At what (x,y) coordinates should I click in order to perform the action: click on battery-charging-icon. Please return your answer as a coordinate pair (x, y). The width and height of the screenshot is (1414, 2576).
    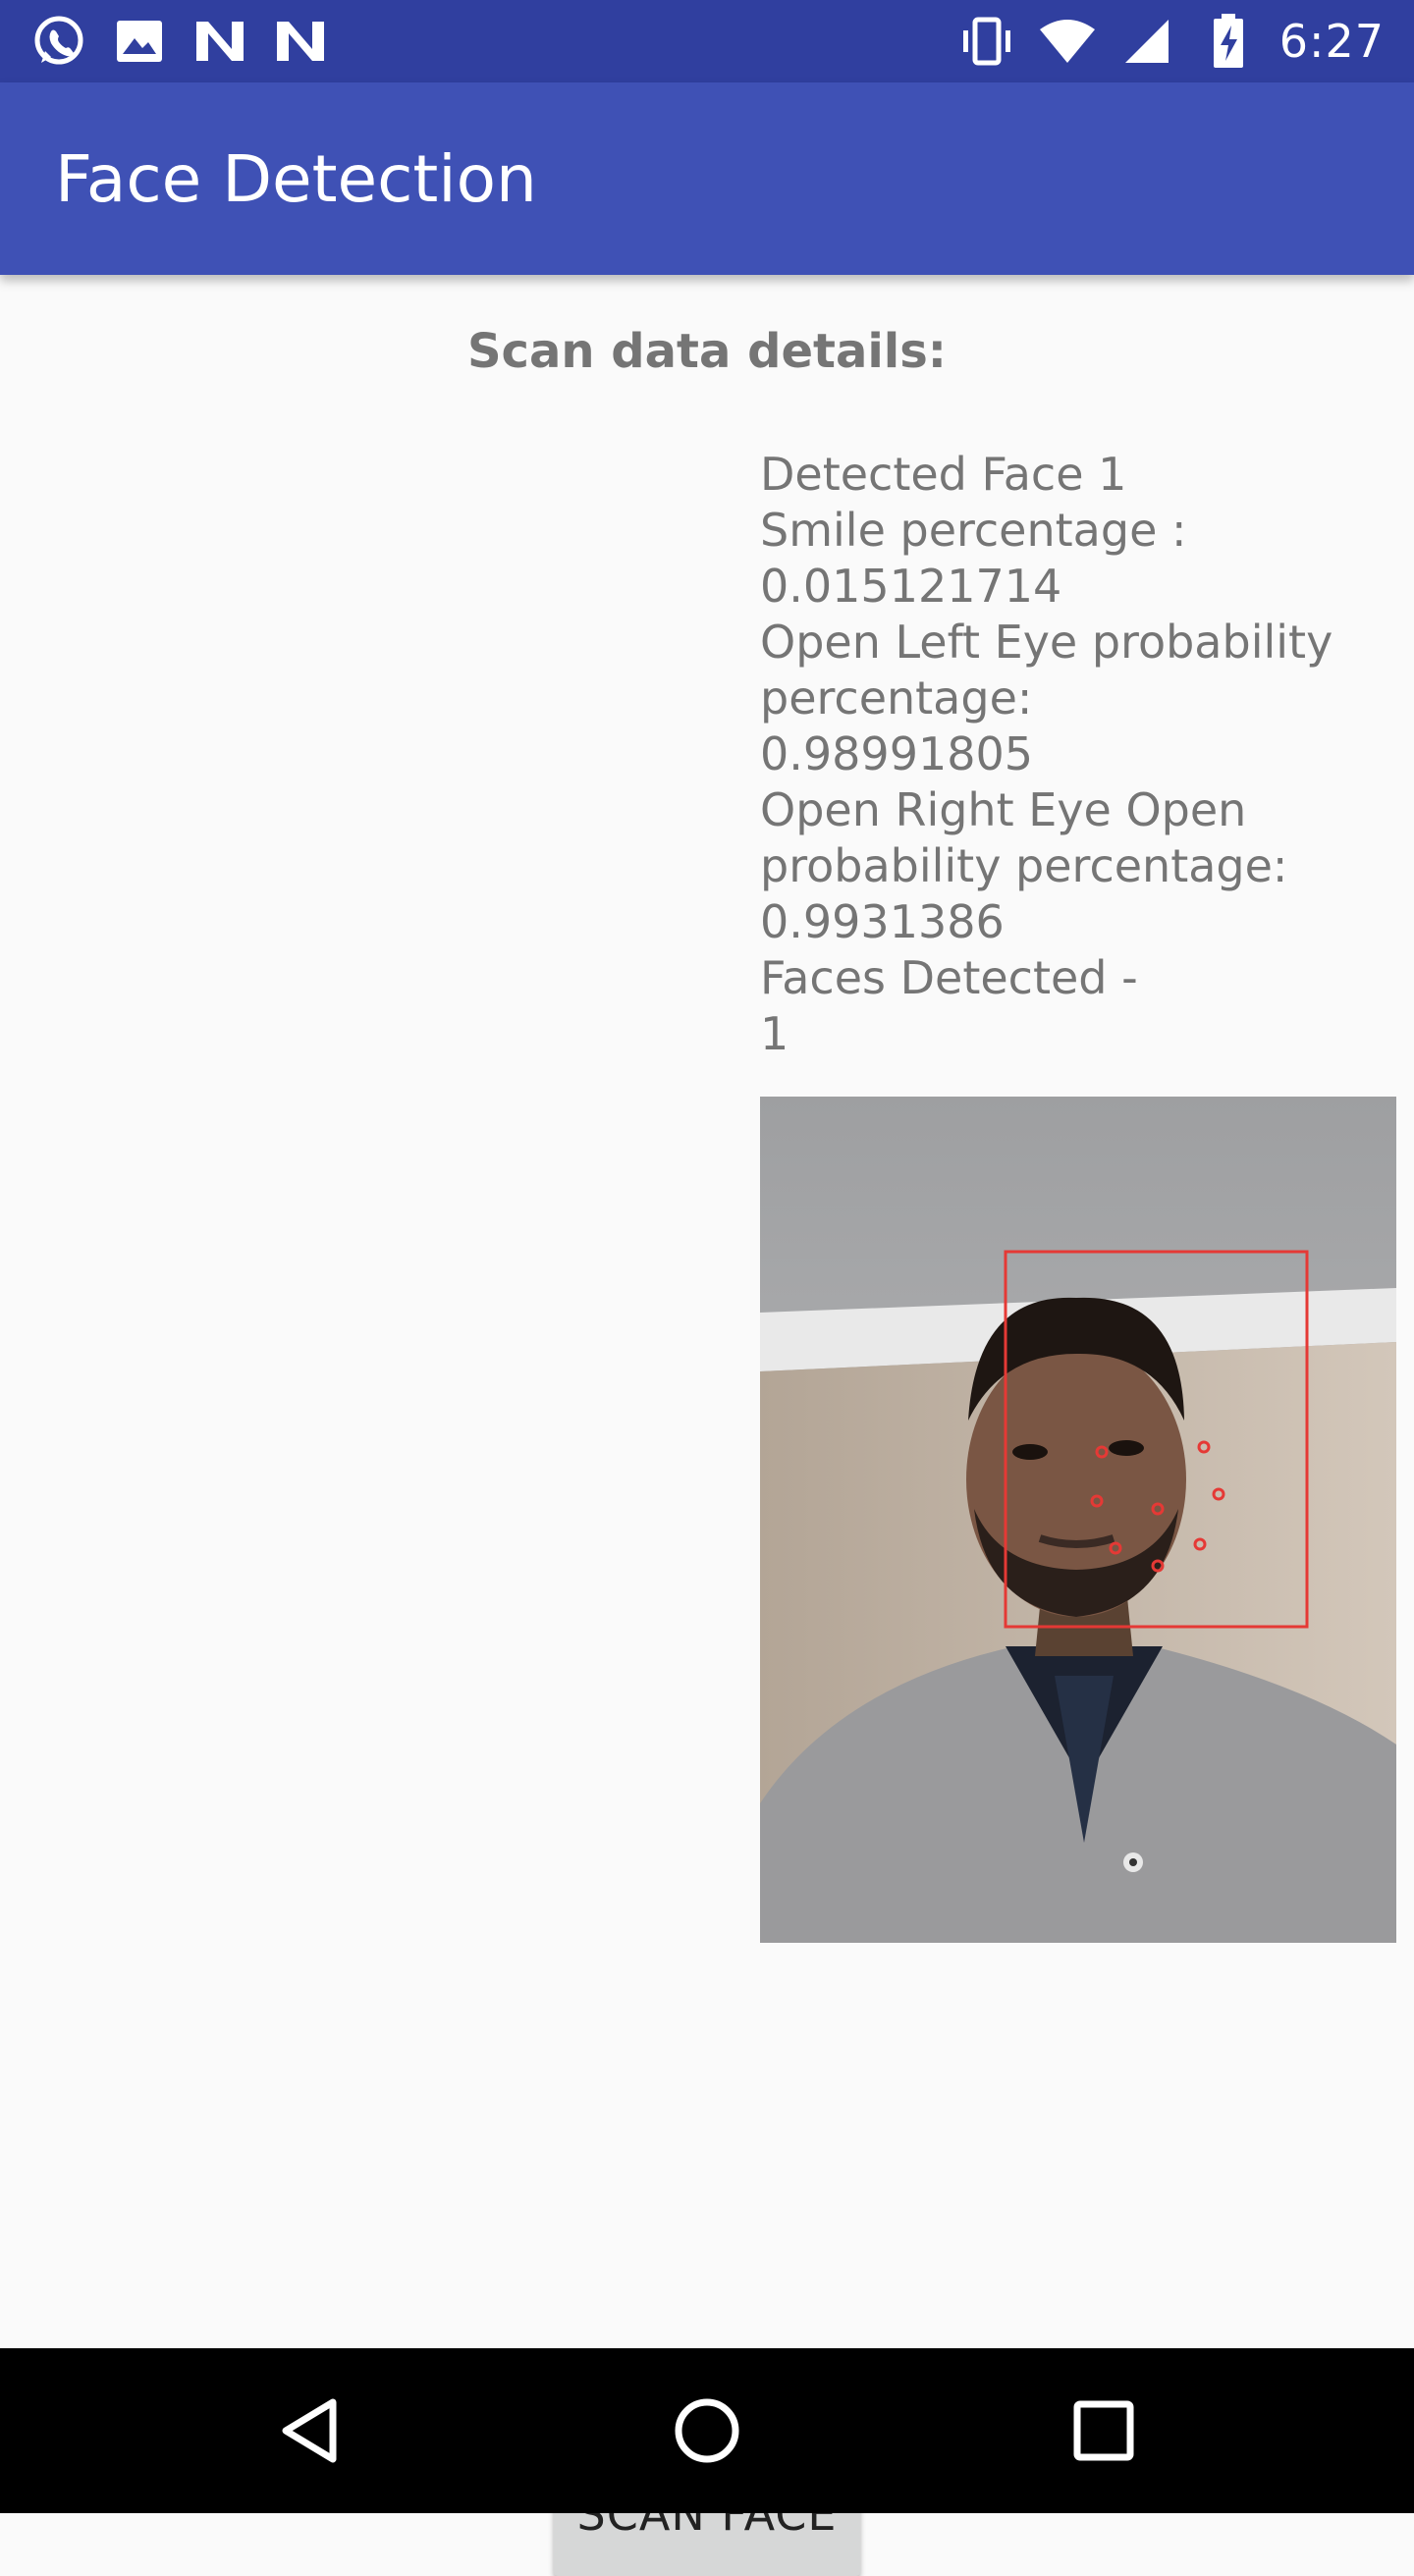
    Looking at the image, I should click on (1228, 41).